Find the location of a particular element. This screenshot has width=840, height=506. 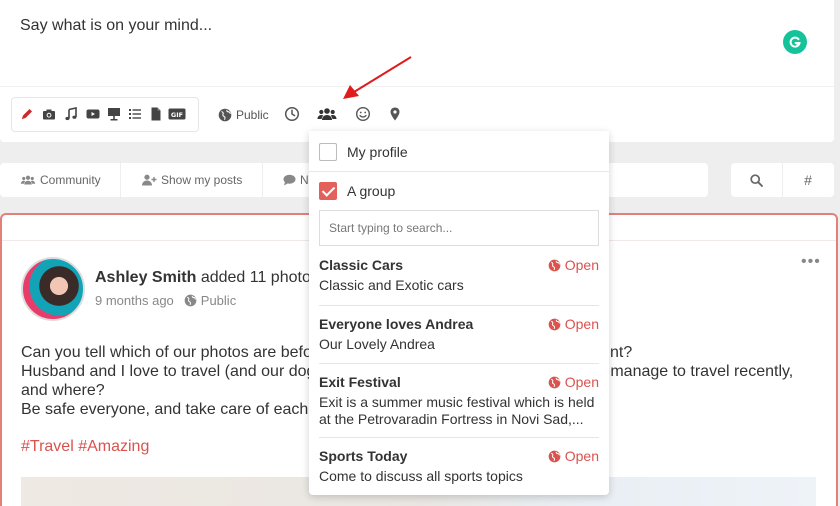

location-icon is located at coordinates (395, 114).